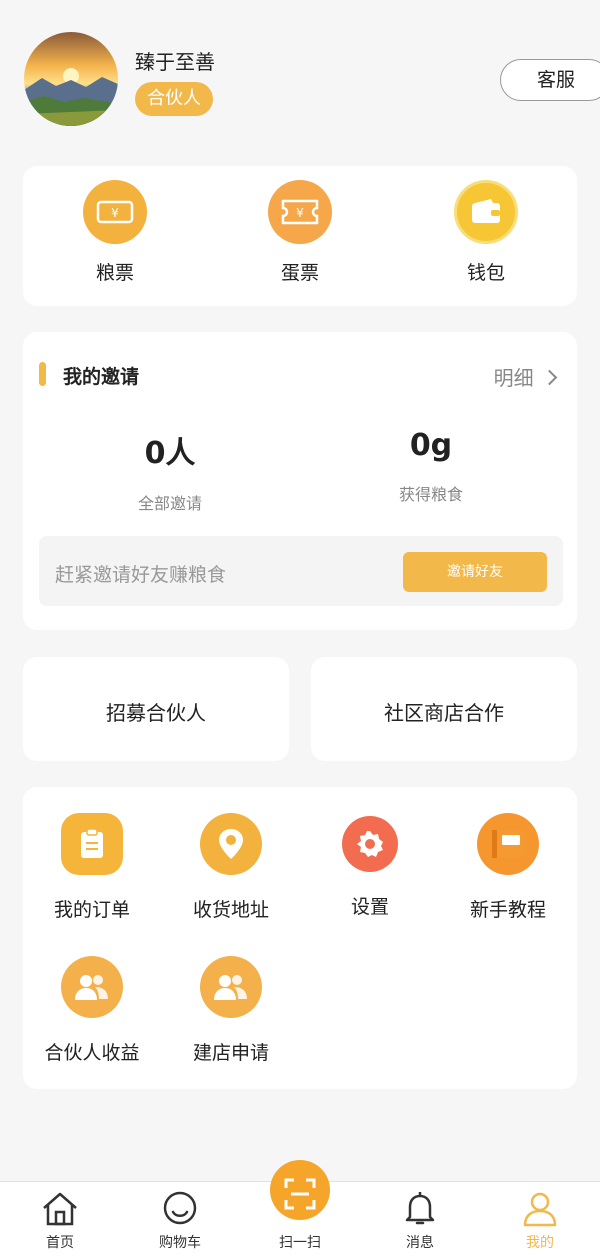 The height and width of the screenshot is (1259, 600). I want to click on store-application-button: 建店申请, so click(231, 1010).